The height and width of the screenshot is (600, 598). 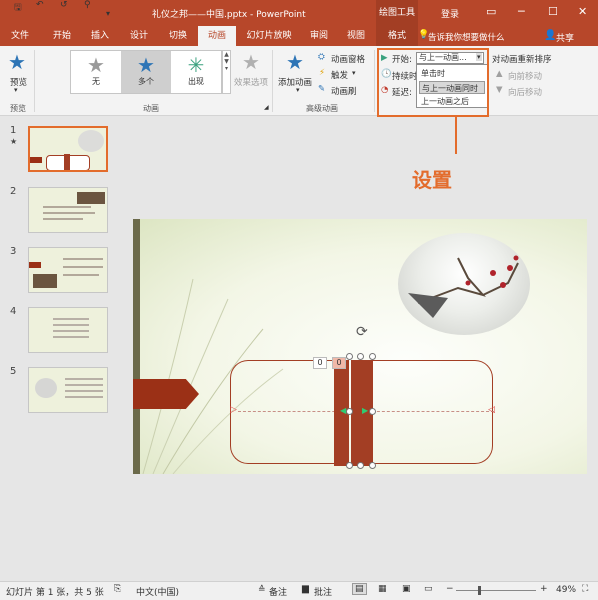 I want to click on close-icon: ✕, so click(x=582, y=11).